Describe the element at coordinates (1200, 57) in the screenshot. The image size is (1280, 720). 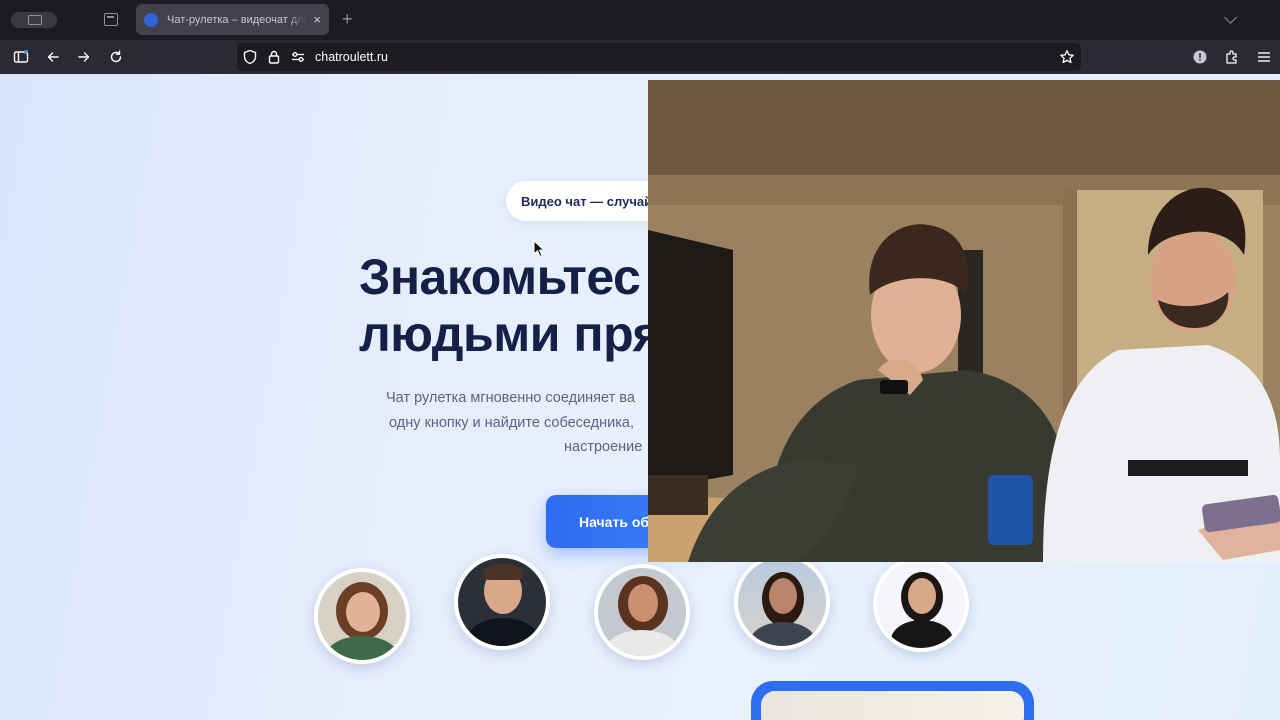
I see `extension-info-icon` at that location.